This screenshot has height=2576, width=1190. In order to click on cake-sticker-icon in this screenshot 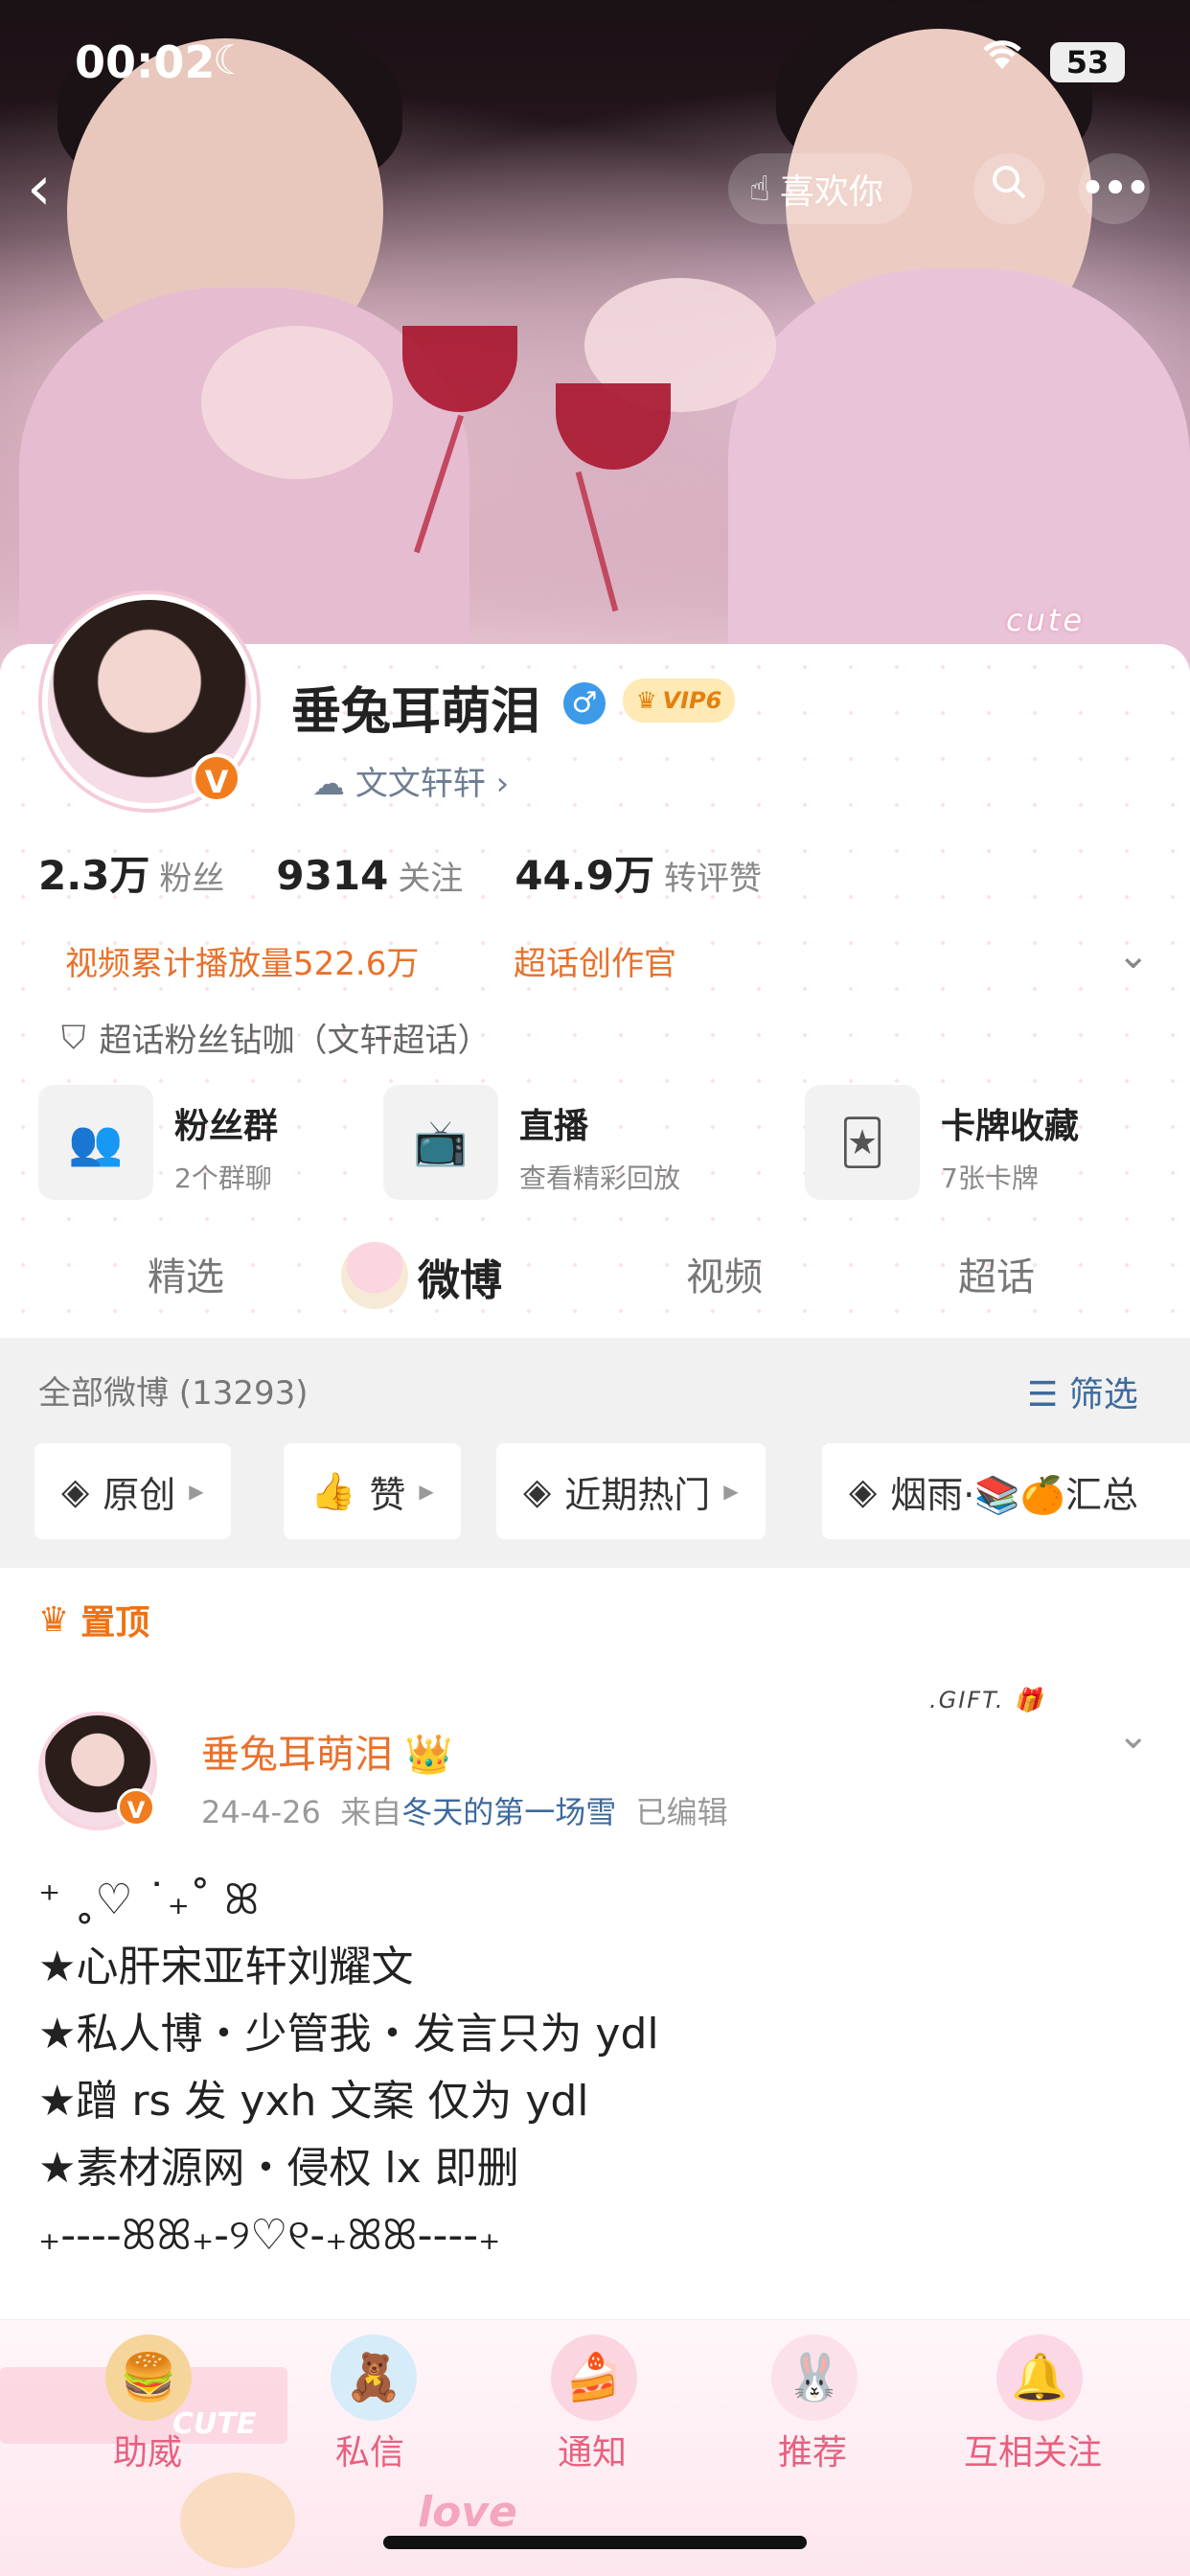, I will do `click(374, 1275)`.